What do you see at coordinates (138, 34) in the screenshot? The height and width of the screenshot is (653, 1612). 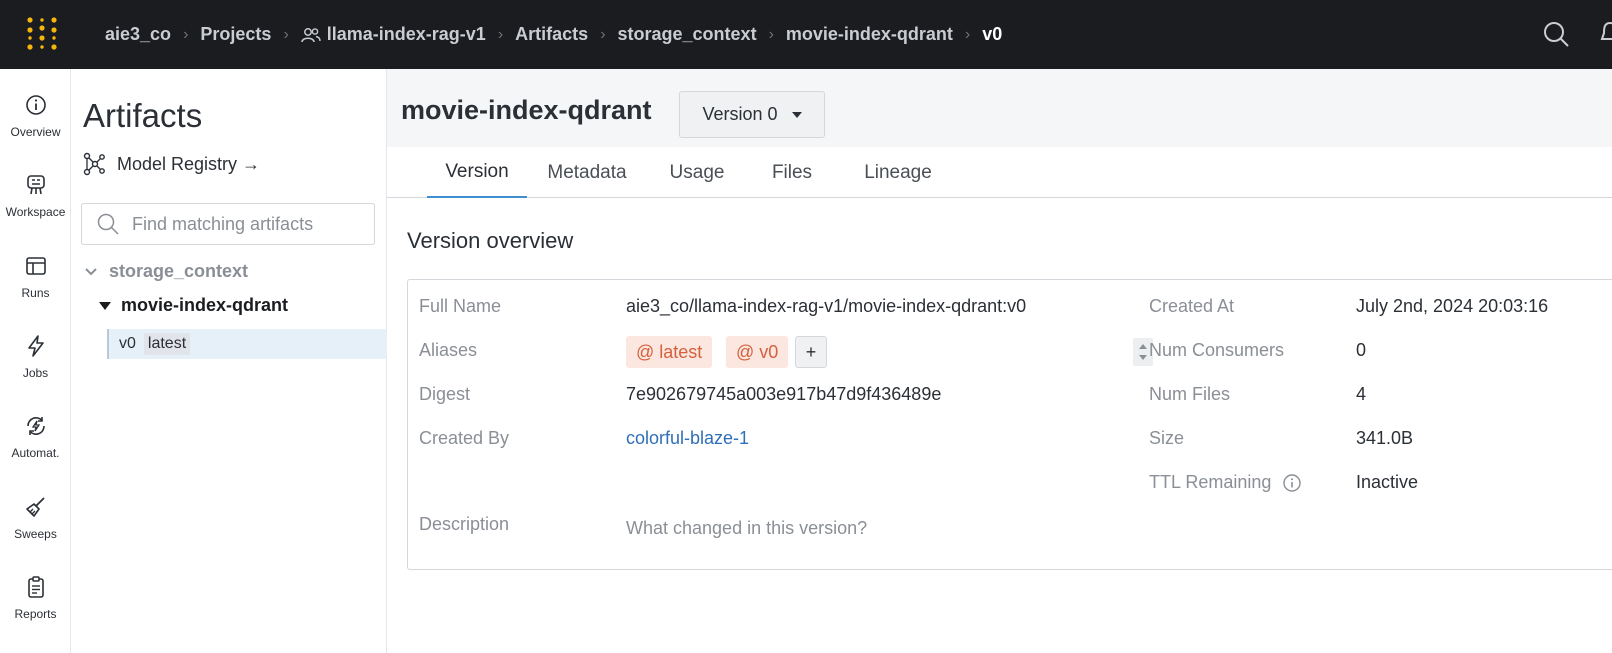 I see `breadcrumb-entity: aie3_co` at bounding box center [138, 34].